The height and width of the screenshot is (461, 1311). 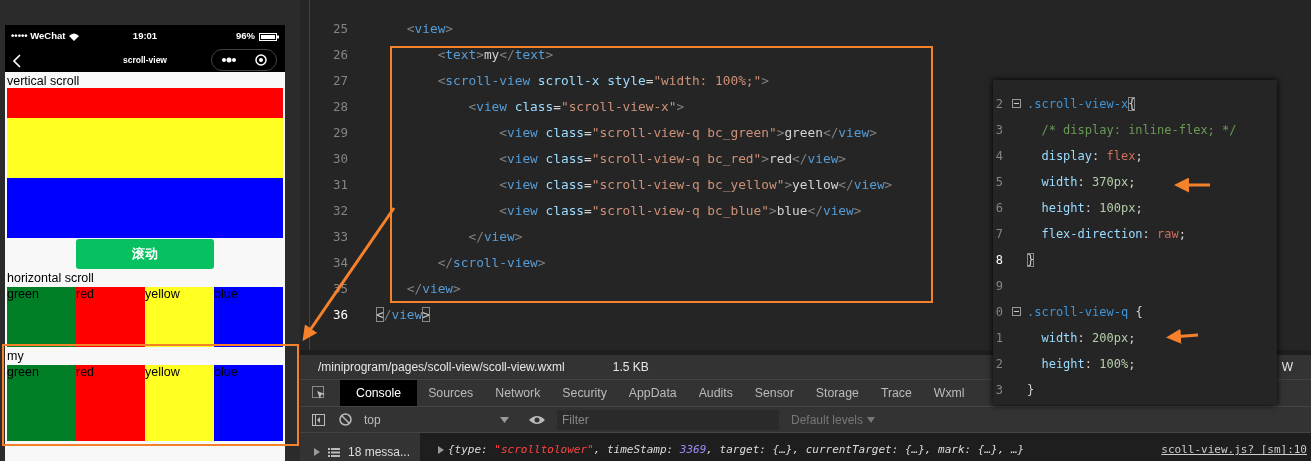 I want to click on sidebar-toggle-icon, so click(x=318, y=419).